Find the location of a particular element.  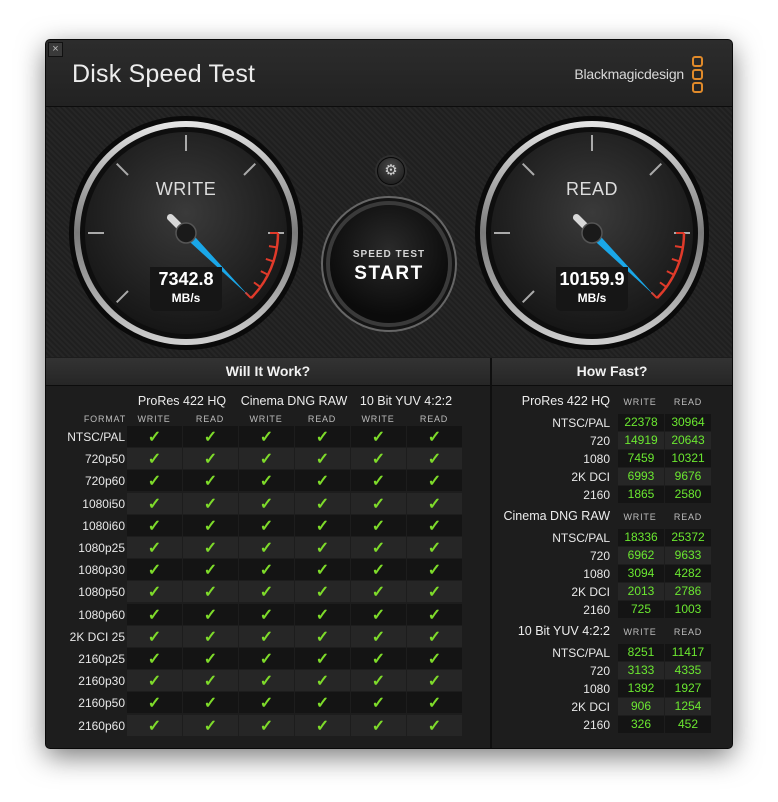

gear-icon: ⚙ is located at coordinates (391, 170).